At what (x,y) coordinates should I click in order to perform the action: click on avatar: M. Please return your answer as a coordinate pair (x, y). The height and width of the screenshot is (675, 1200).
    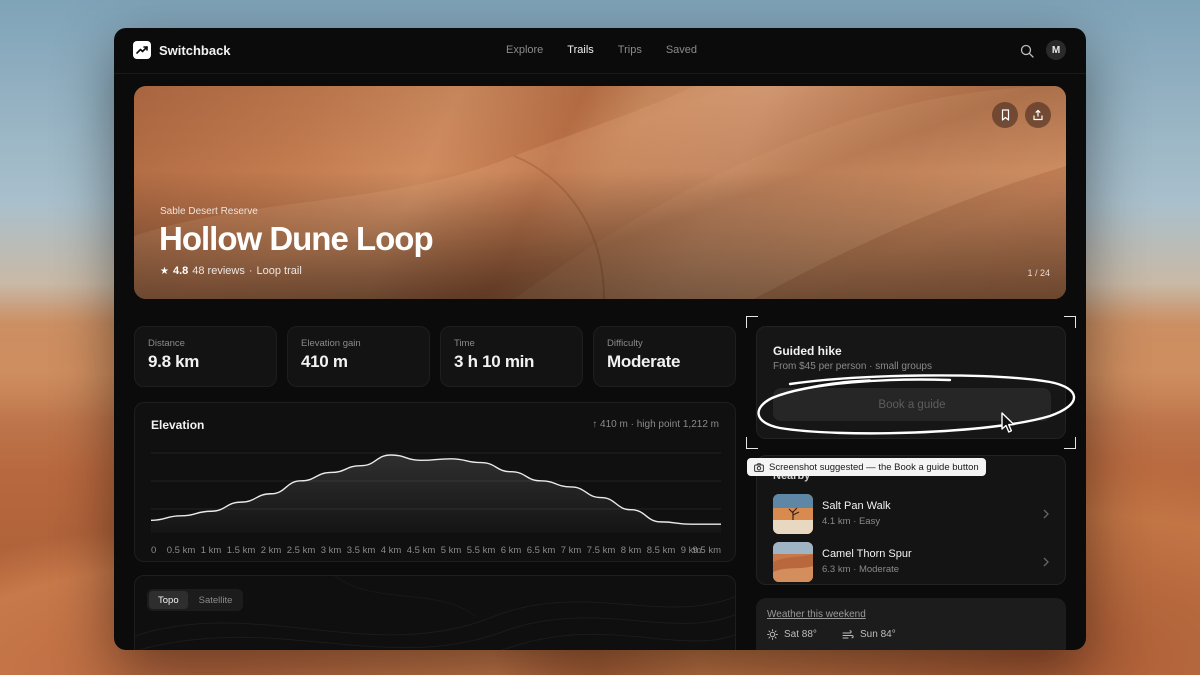
    Looking at the image, I should click on (1056, 50).